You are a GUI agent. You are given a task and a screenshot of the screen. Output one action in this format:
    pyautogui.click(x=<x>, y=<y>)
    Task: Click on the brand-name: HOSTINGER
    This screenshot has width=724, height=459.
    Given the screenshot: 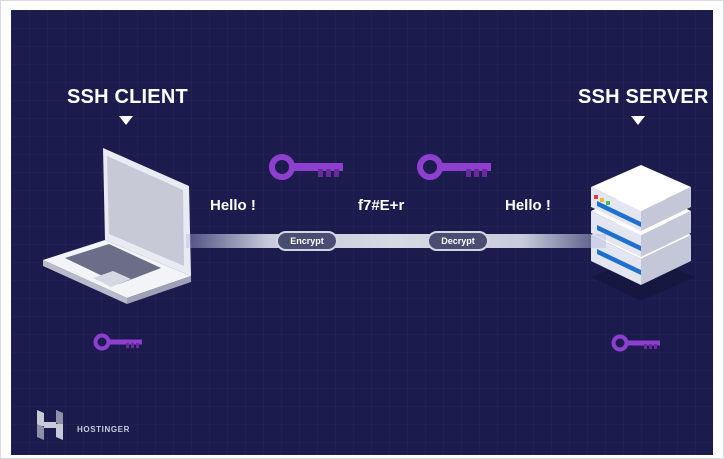 What is the action you would take?
    pyautogui.click(x=103, y=429)
    